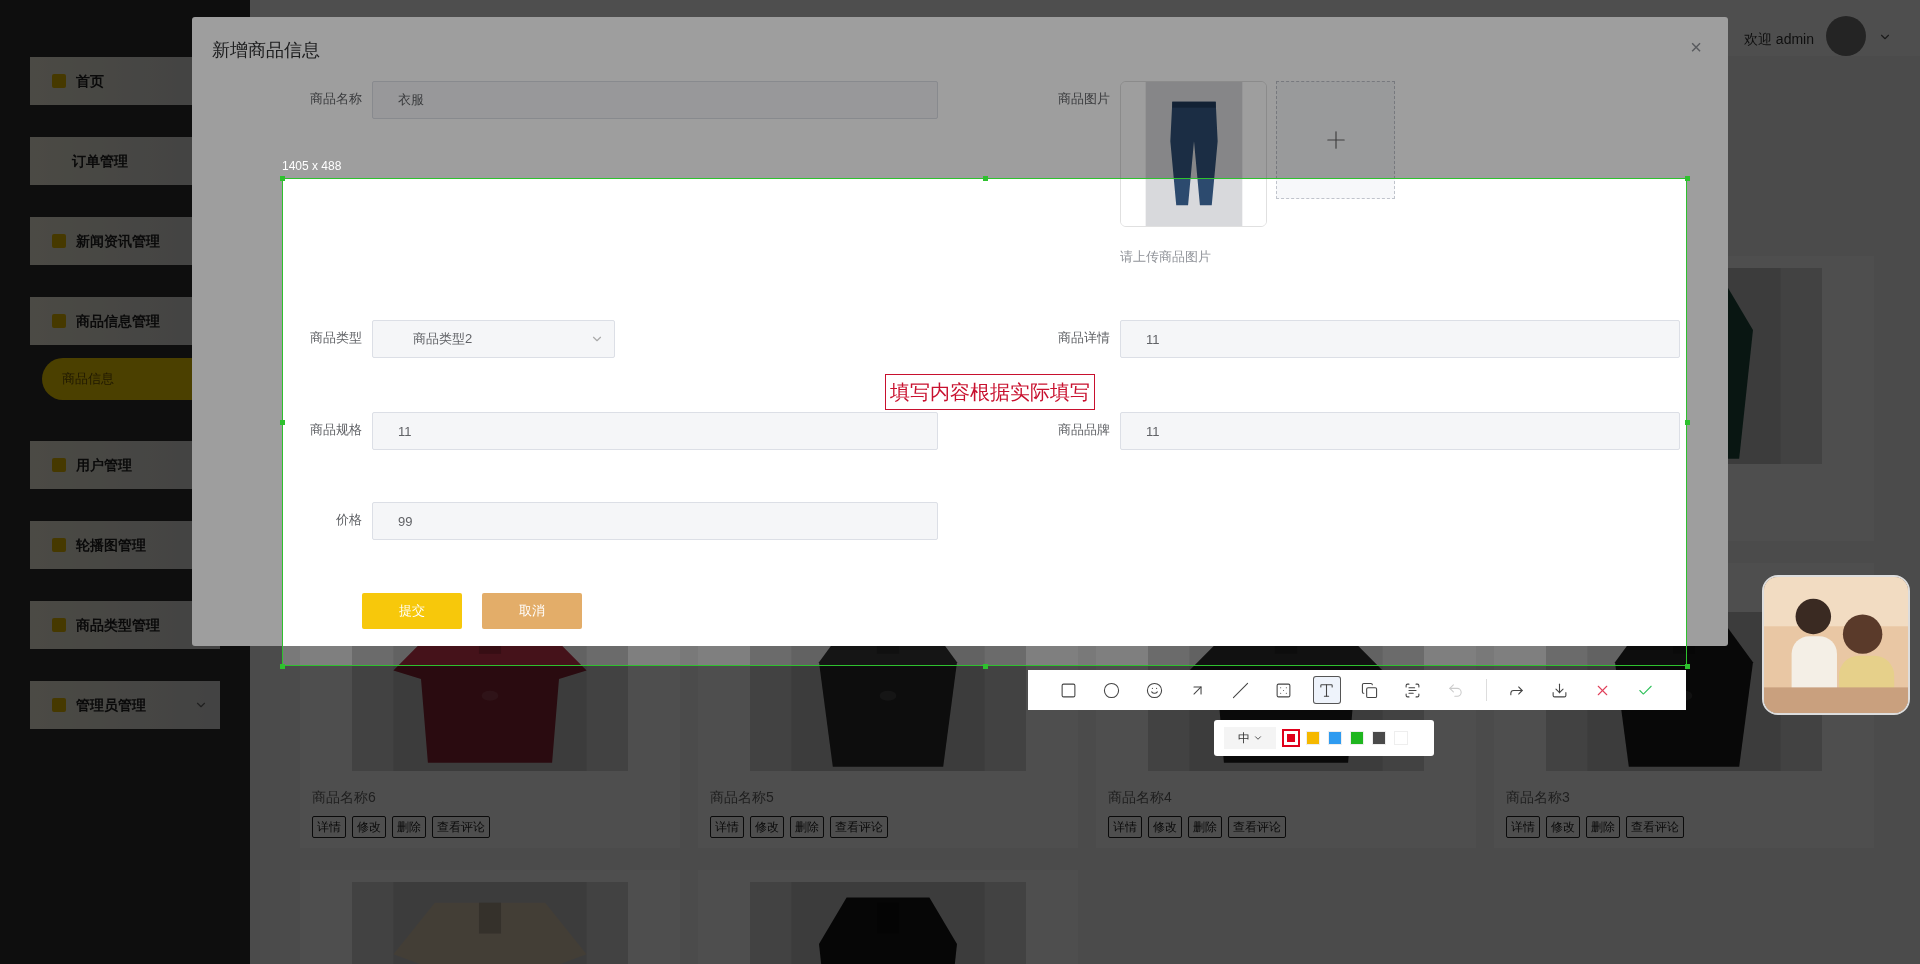  Describe the element at coordinates (493, 339) in the screenshot. I see `select-field: 商品类型2` at that location.